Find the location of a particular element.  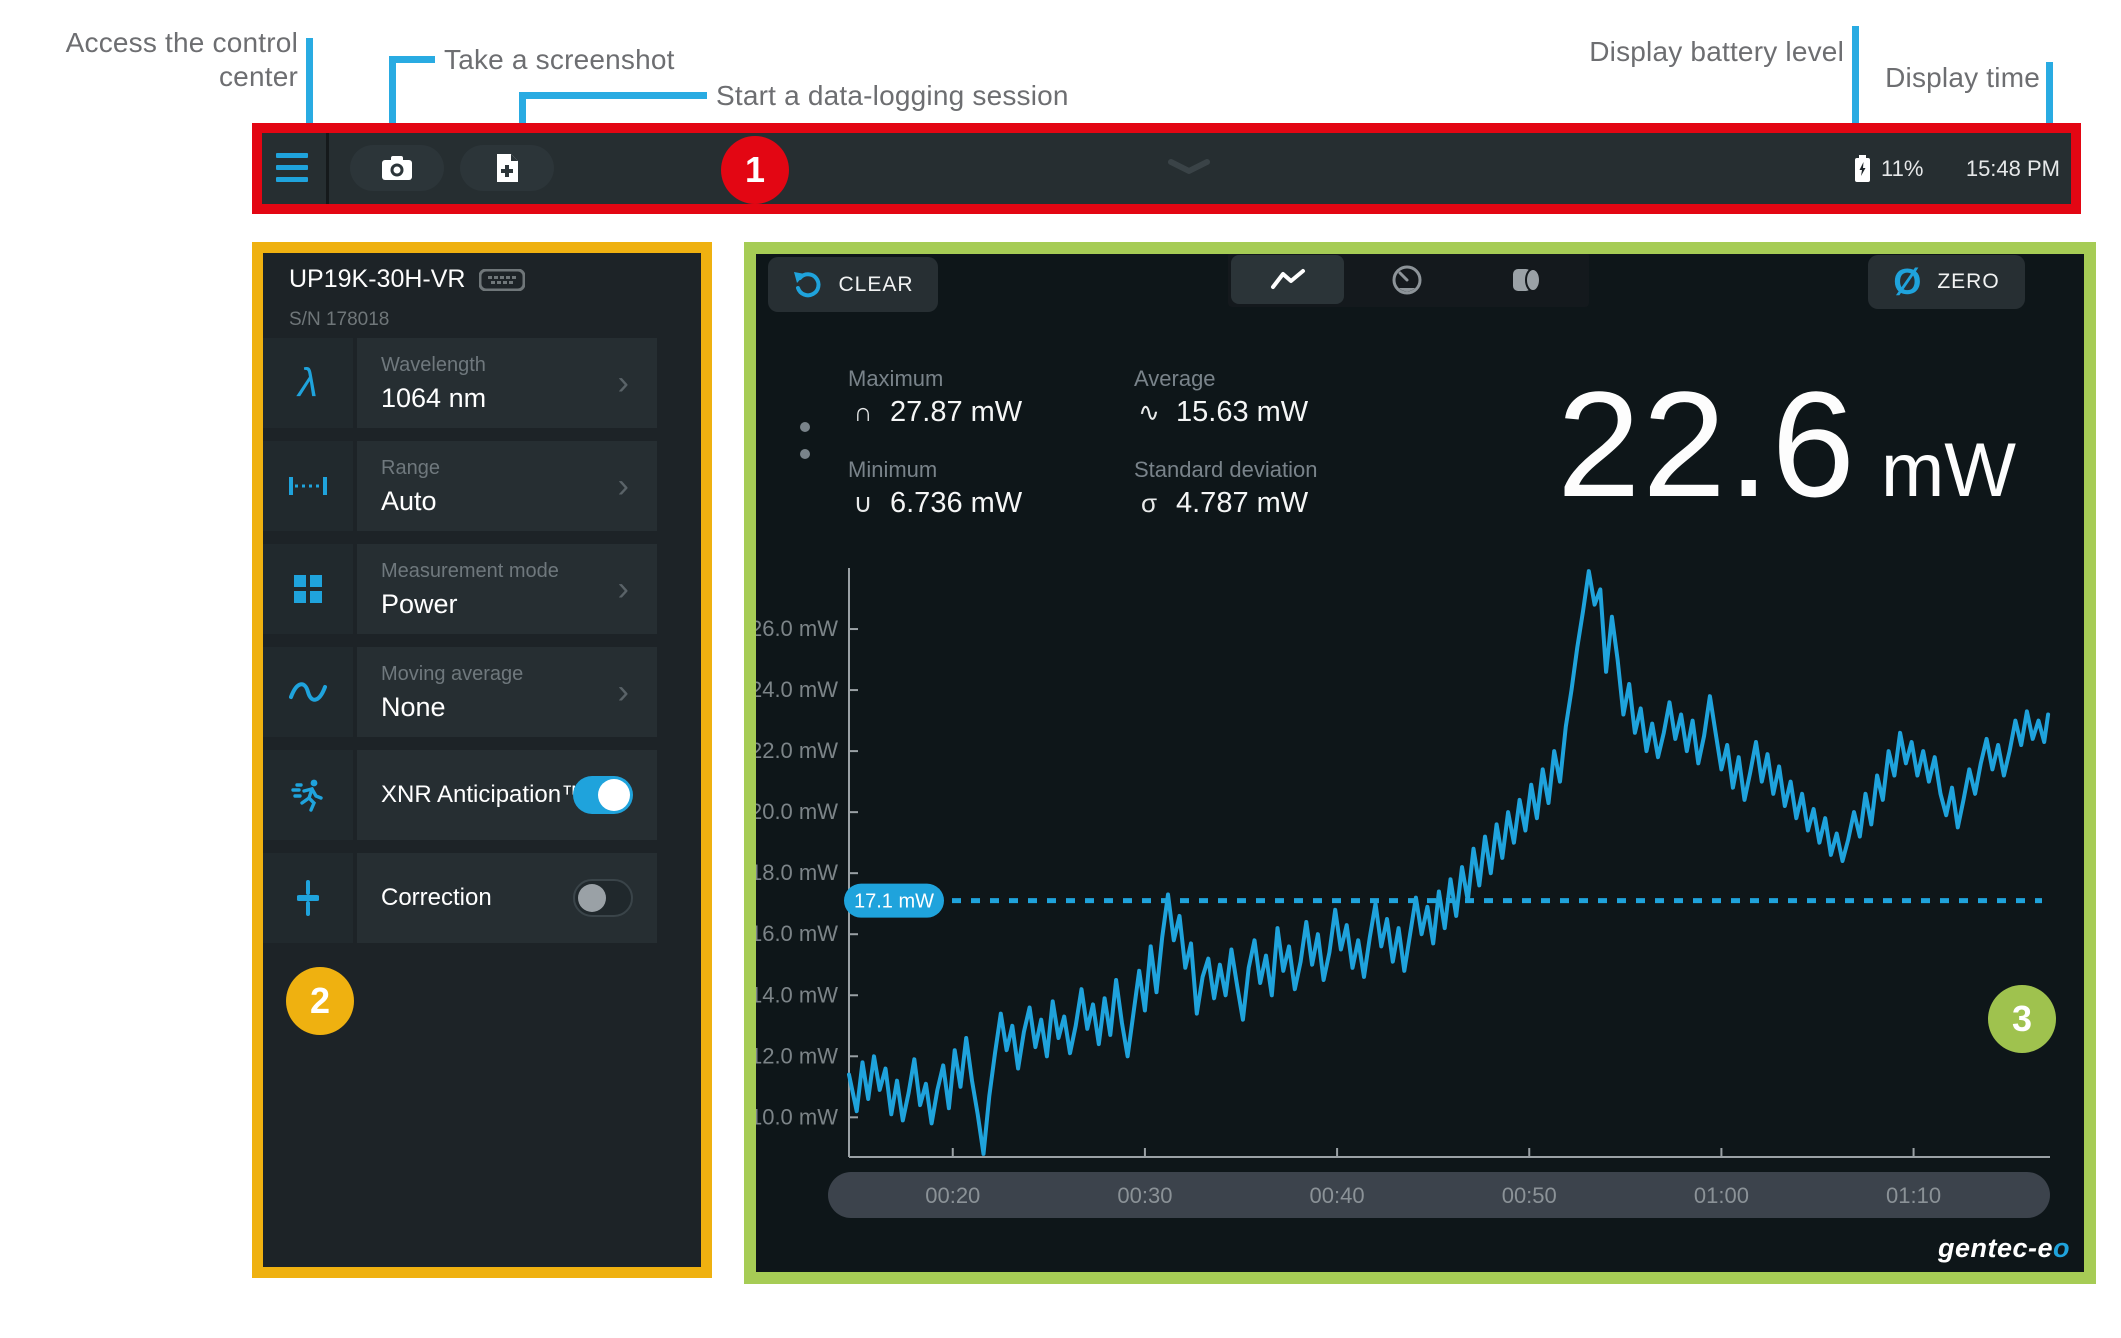

battery-status: 11% is located at coordinates (1888, 168).